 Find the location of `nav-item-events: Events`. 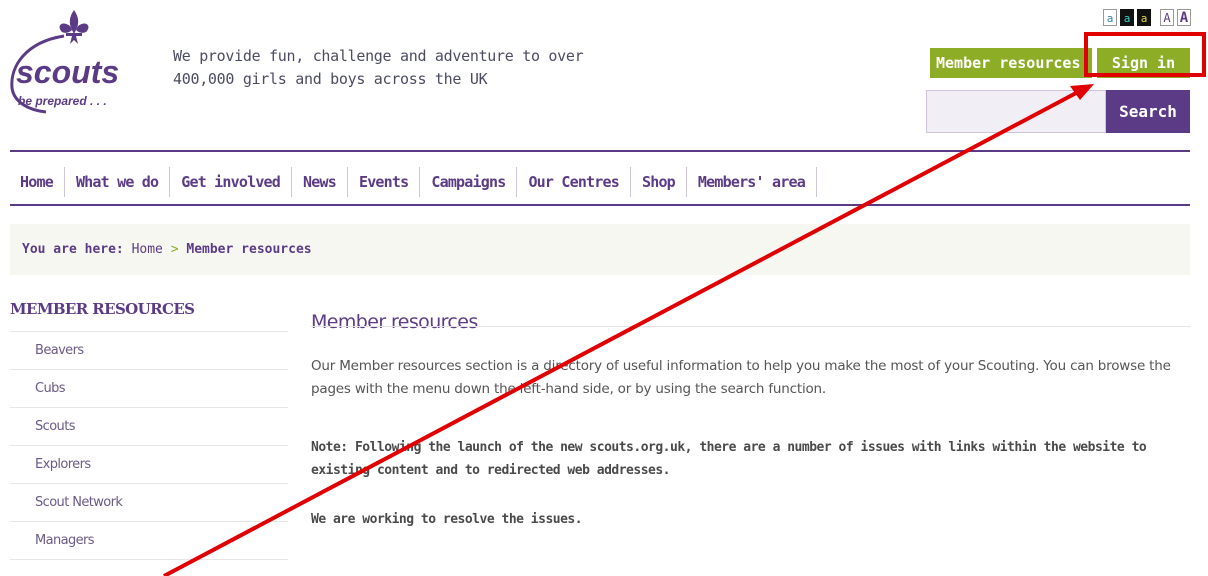

nav-item-events: Events is located at coordinates (384, 182).